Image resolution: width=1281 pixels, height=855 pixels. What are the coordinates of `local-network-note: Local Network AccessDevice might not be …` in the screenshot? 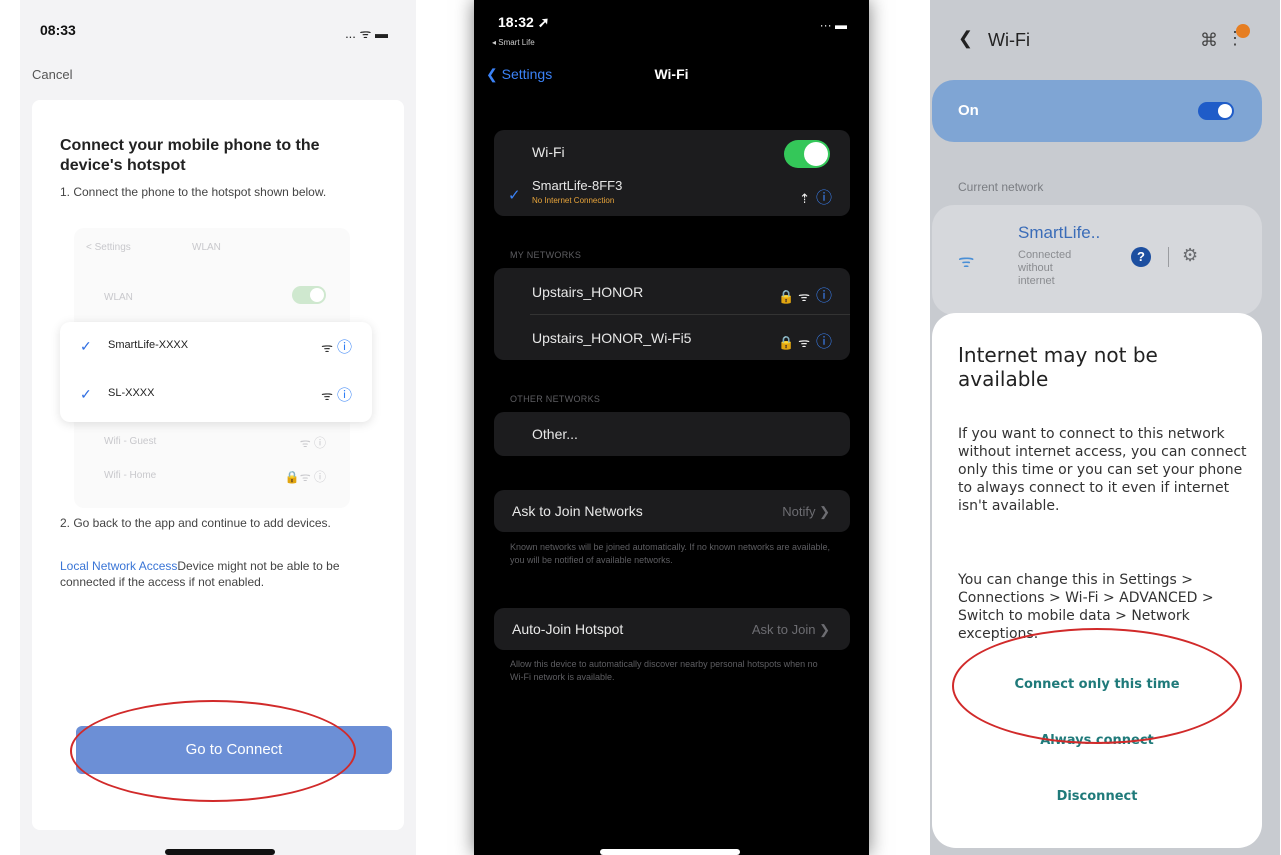 It's located at (210, 574).